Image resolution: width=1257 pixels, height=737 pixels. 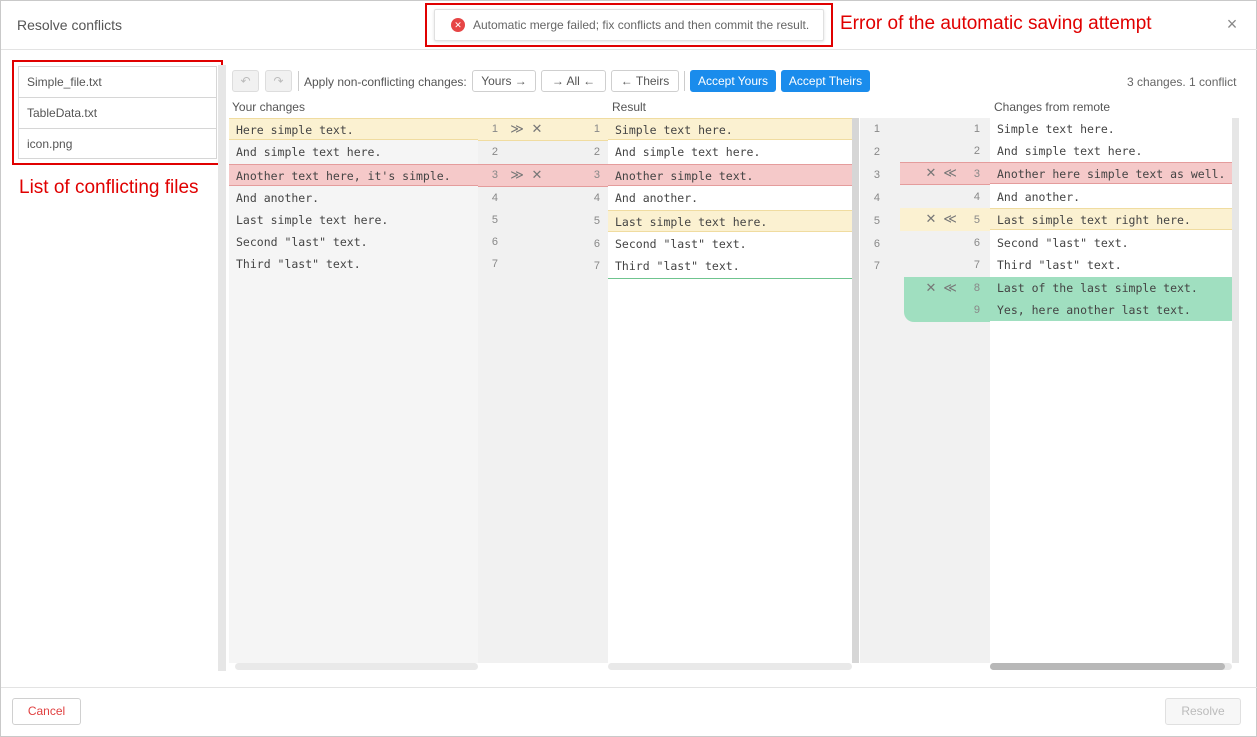 What do you see at coordinates (976, 288) in the screenshot?
I see `line-number: 8` at bounding box center [976, 288].